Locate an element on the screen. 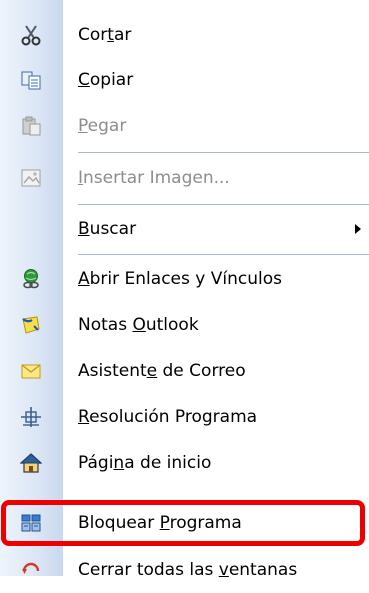 The image size is (369, 593). envelope-icon is located at coordinates (31, 371).